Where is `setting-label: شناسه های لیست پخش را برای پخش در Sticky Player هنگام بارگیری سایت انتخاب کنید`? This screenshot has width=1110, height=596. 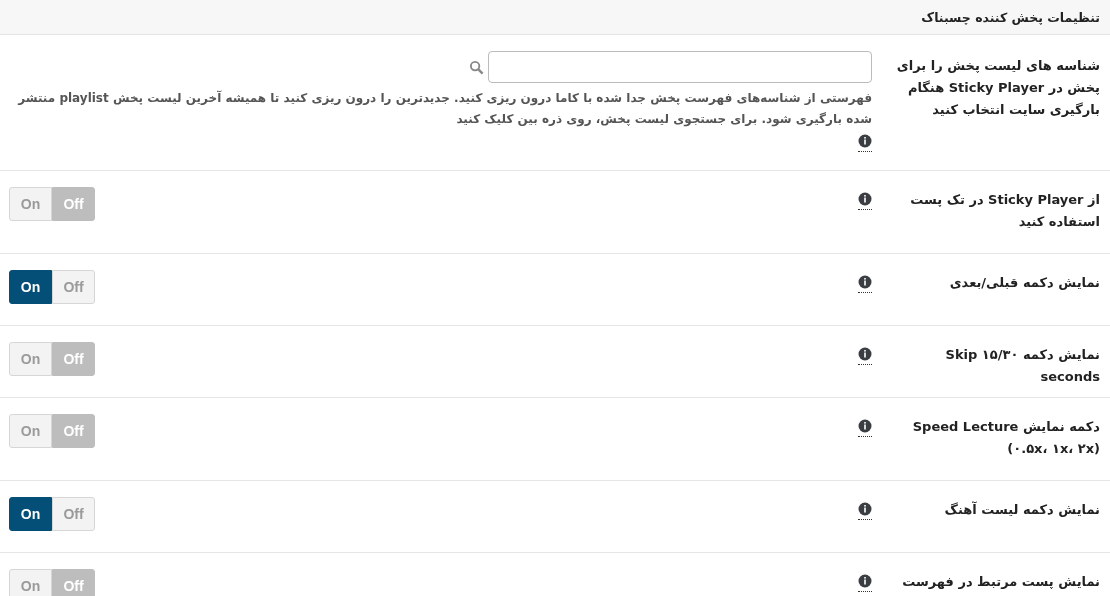
setting-label: شناسه های لیست پخش را برای پخش در Sticky Player هنگام بارگیری سایت انتخاب کنید is located at coordinates (998, 88).